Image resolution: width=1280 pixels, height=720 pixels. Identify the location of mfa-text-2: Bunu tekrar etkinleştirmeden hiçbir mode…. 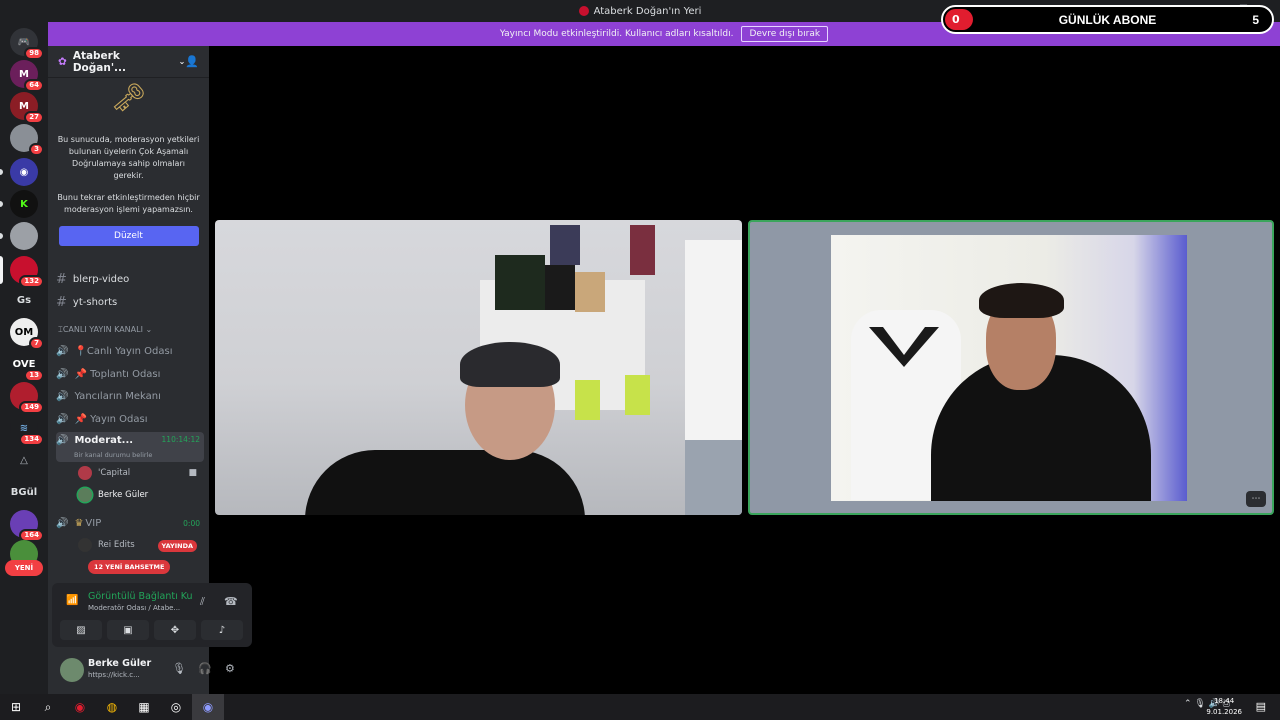
(128, 203).